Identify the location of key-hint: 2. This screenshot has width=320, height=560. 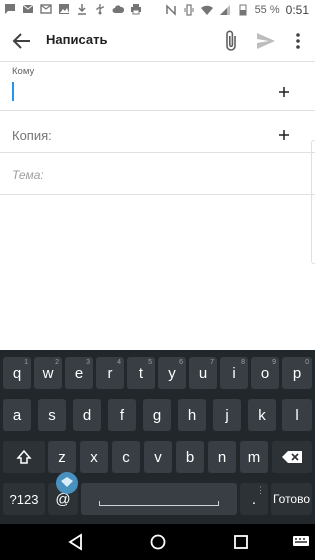
(57, 362).